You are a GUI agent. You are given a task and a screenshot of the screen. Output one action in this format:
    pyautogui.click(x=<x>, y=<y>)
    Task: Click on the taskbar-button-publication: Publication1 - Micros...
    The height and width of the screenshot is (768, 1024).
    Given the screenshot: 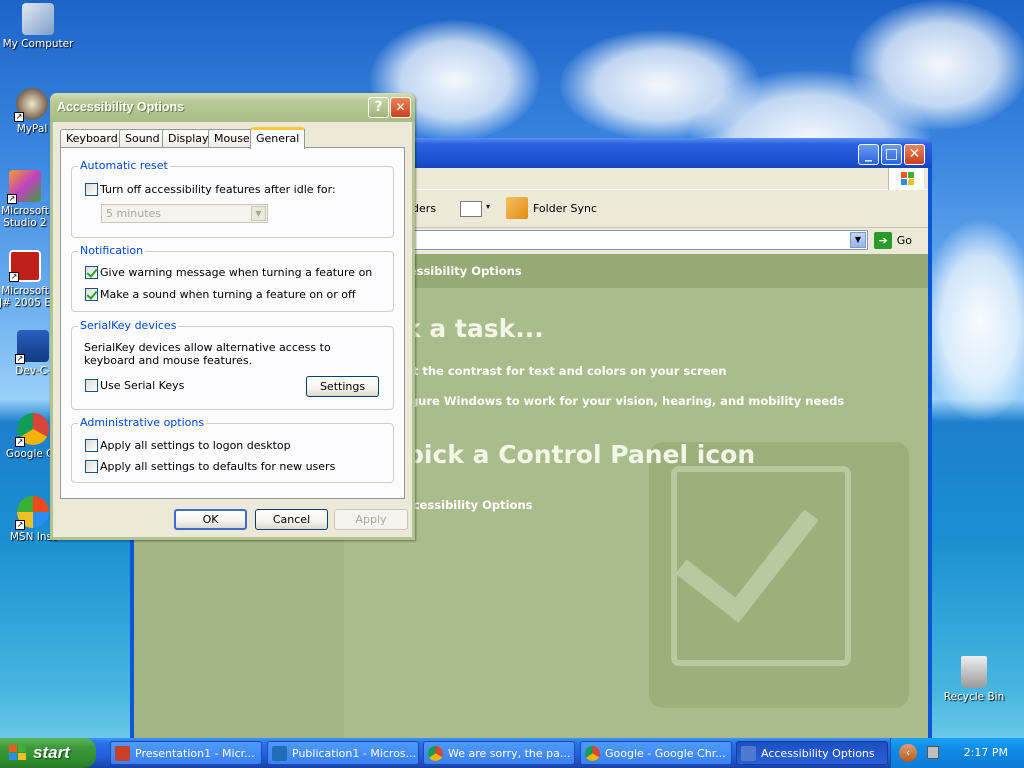 What is the action you would take?
    pyautogui.click(x=343, y=753)
    